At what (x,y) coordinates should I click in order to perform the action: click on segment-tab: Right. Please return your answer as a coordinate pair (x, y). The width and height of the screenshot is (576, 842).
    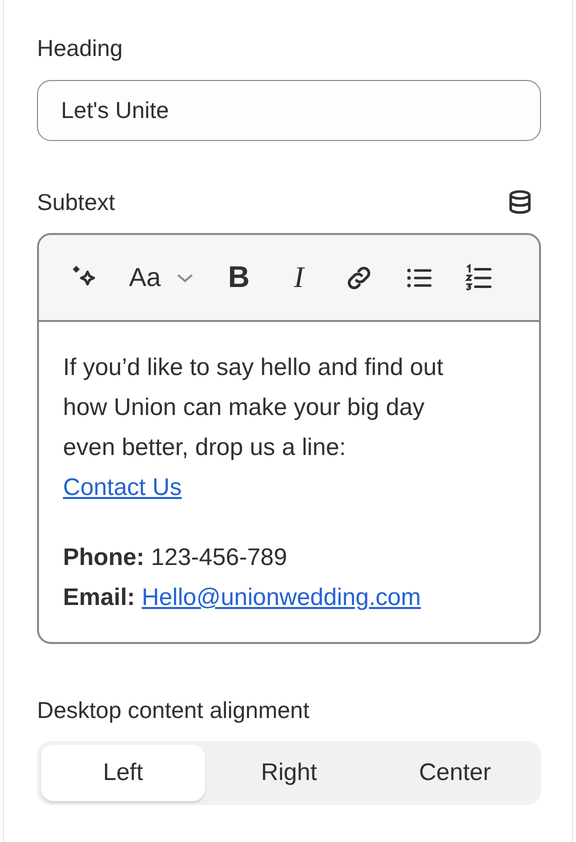
    Looking at the image, I should click on (289, 773).